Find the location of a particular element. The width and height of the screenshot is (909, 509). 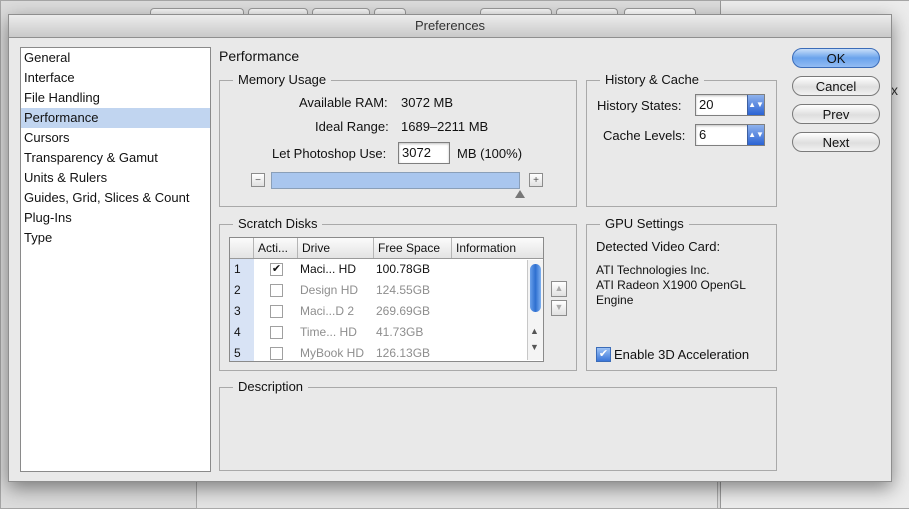

sidebar-item: Guides, Grid, Slices & Count is located at coordinates (115, 198).